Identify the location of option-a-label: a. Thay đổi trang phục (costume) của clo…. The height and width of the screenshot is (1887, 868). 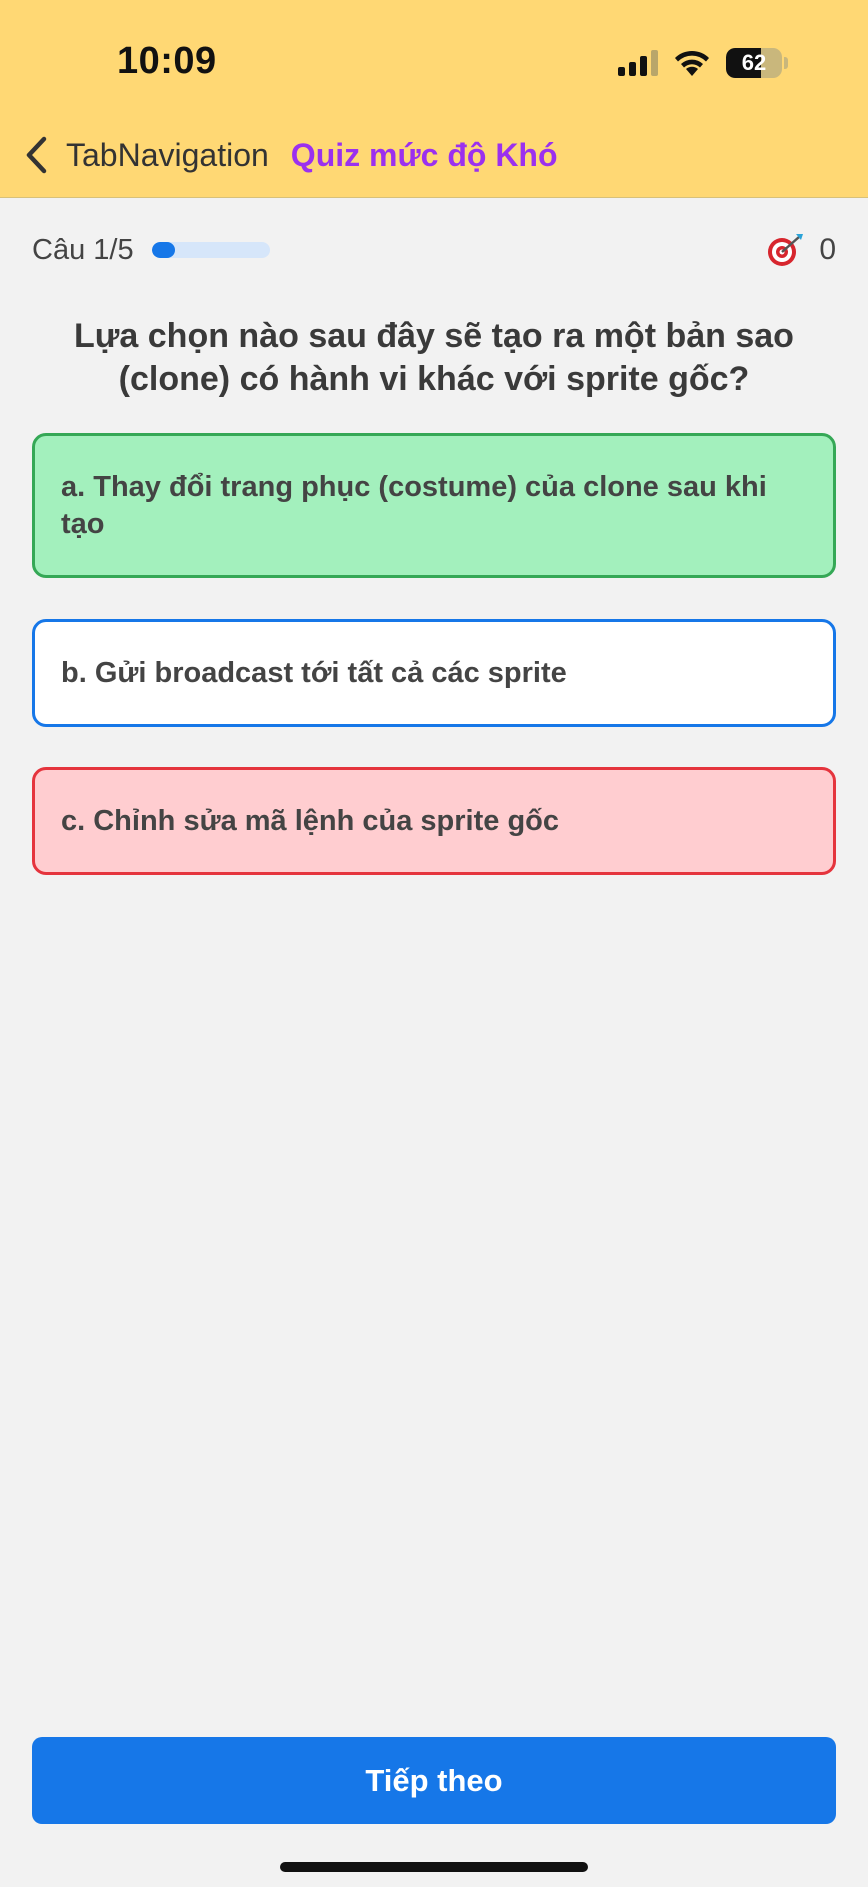
(414, 505).